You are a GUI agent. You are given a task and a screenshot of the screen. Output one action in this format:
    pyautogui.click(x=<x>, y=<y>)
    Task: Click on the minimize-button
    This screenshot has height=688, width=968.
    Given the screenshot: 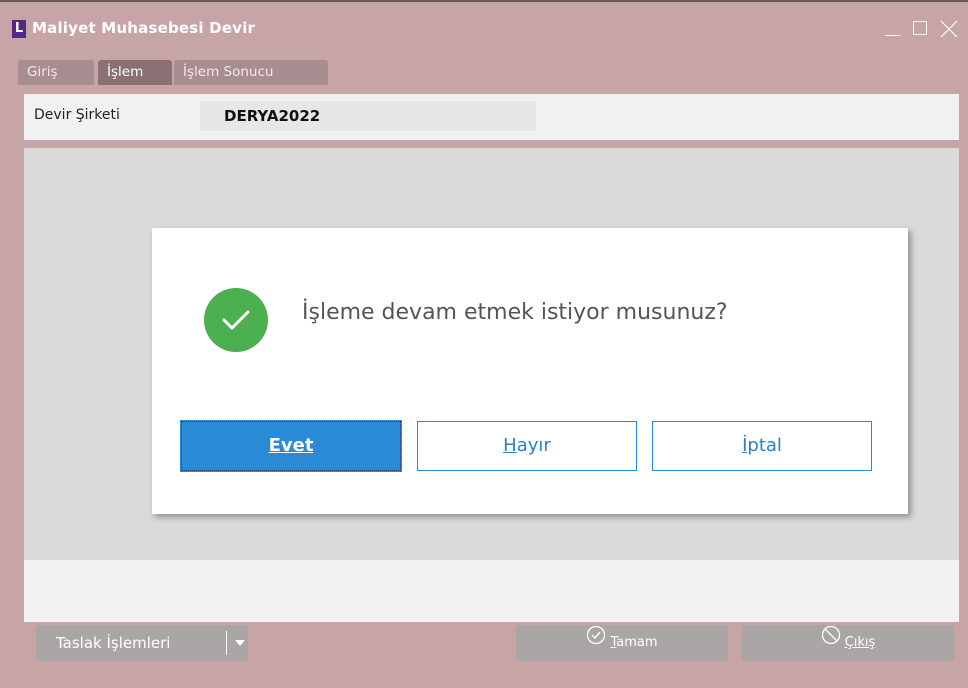 What is the action you would take?
    pyautogui.click(x=893, y=28)
    